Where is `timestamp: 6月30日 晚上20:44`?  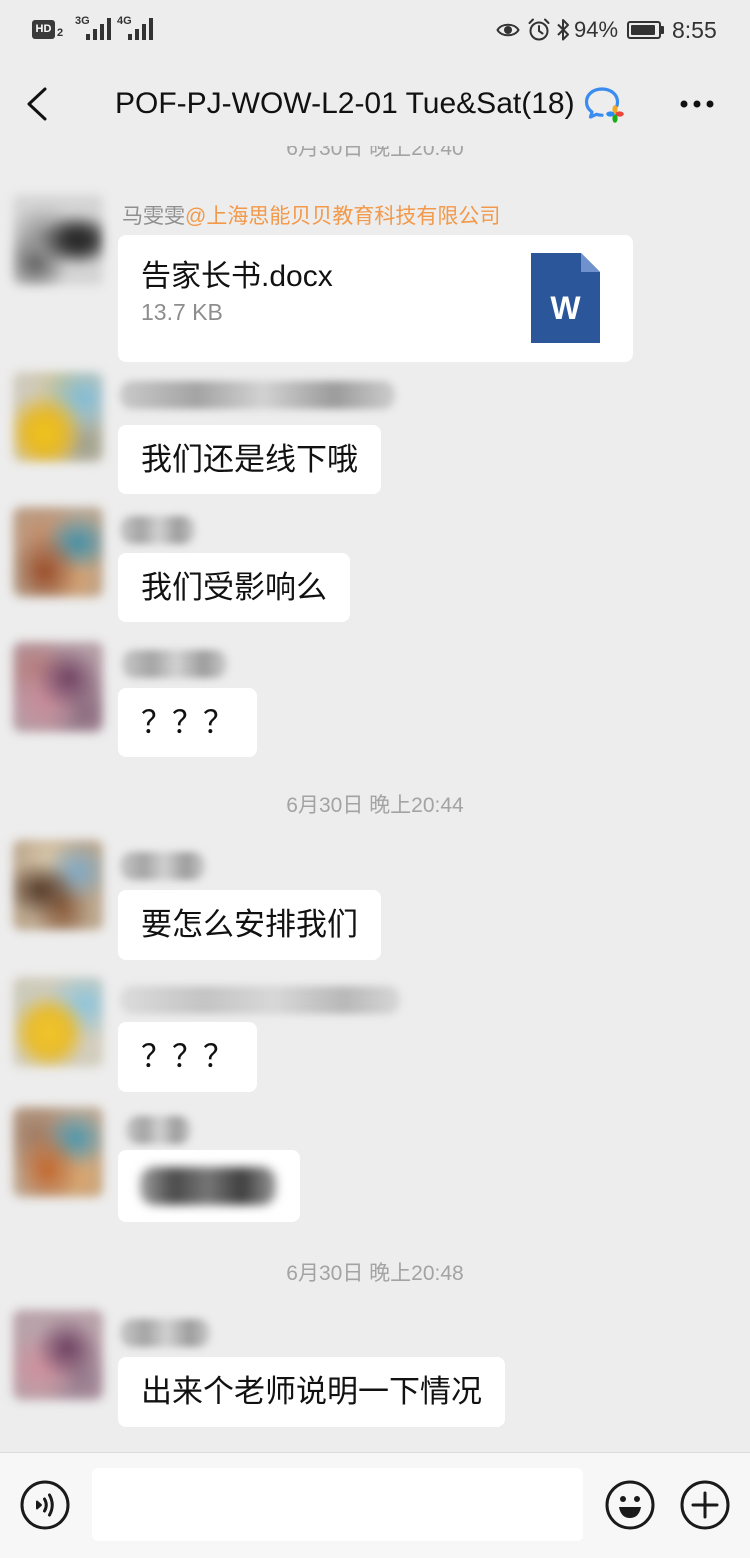
timestamp: 6月30日 晚上20:44 is located at coordinates (375, 805).